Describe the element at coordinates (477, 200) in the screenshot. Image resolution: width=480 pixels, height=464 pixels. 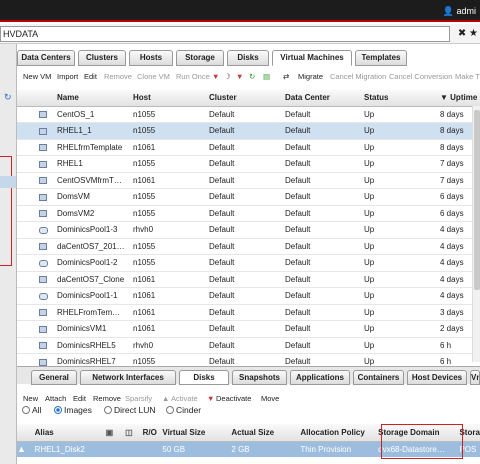
I see `scrollbar-thumb` at that location.